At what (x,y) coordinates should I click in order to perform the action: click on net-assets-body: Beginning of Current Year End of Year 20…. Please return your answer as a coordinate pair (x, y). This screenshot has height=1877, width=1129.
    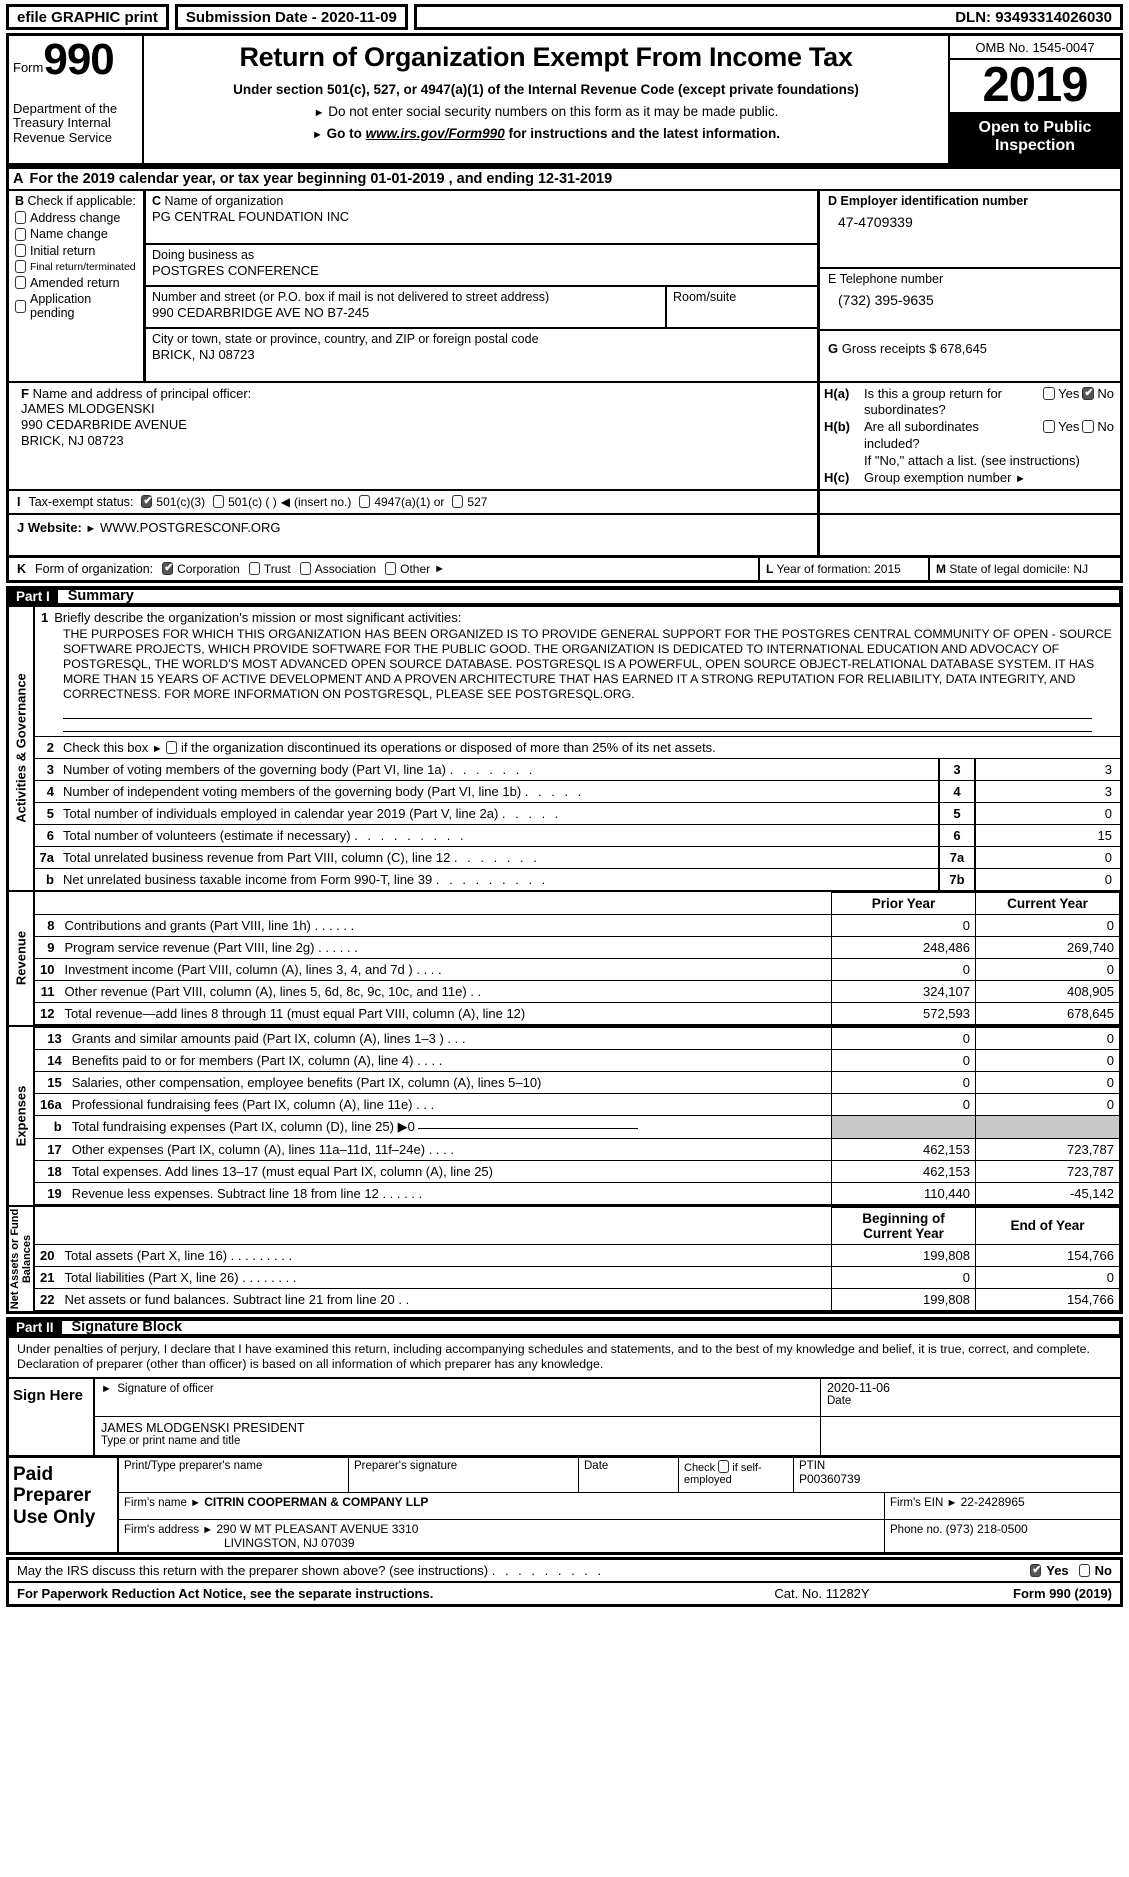
    Looking at the image, I should click on (577, 1258).